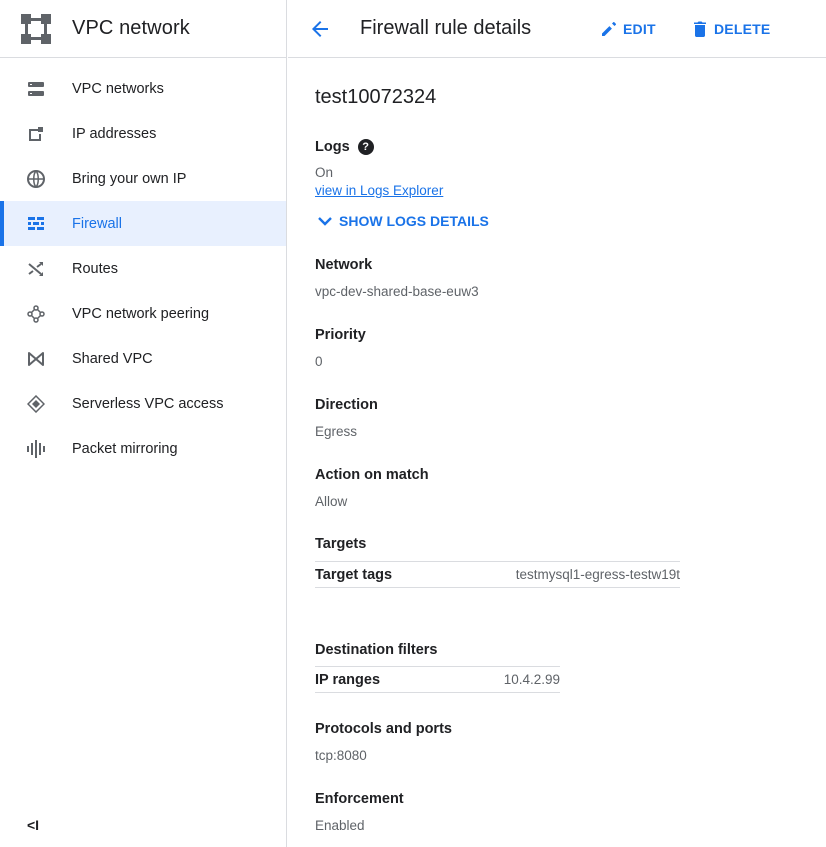 This screenshot has width=826, height=847. What do you see at coordinates (332, 147) in the screenshot?
I see `logs-label: Logs` at bounding box center [332, 147].